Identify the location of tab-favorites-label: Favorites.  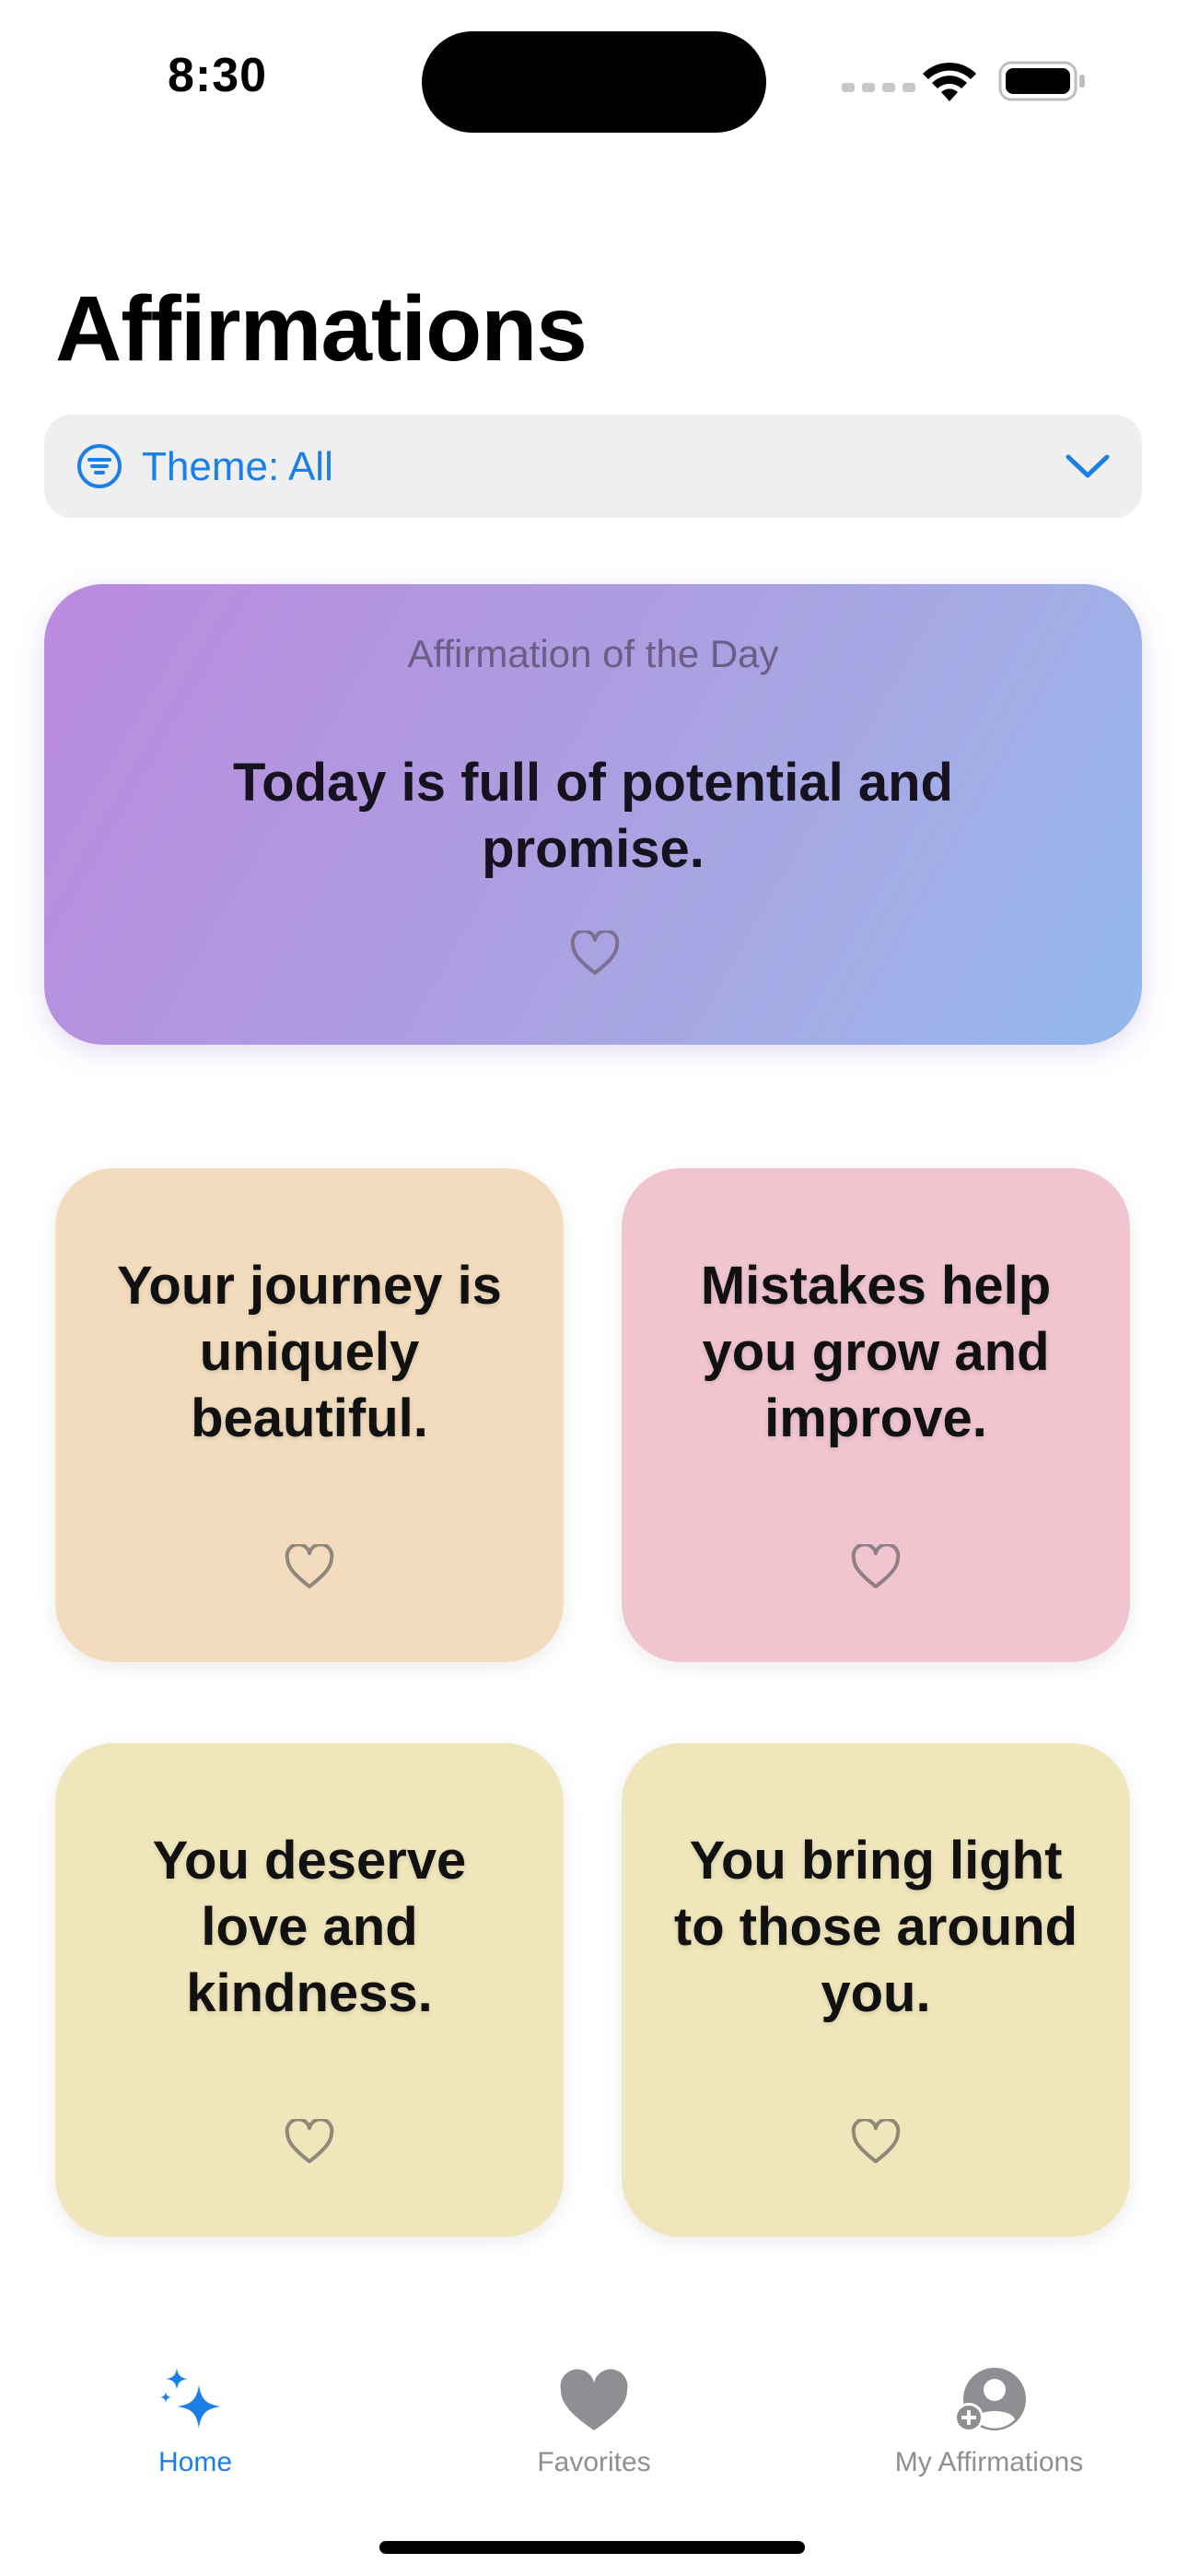
(594, 2462).